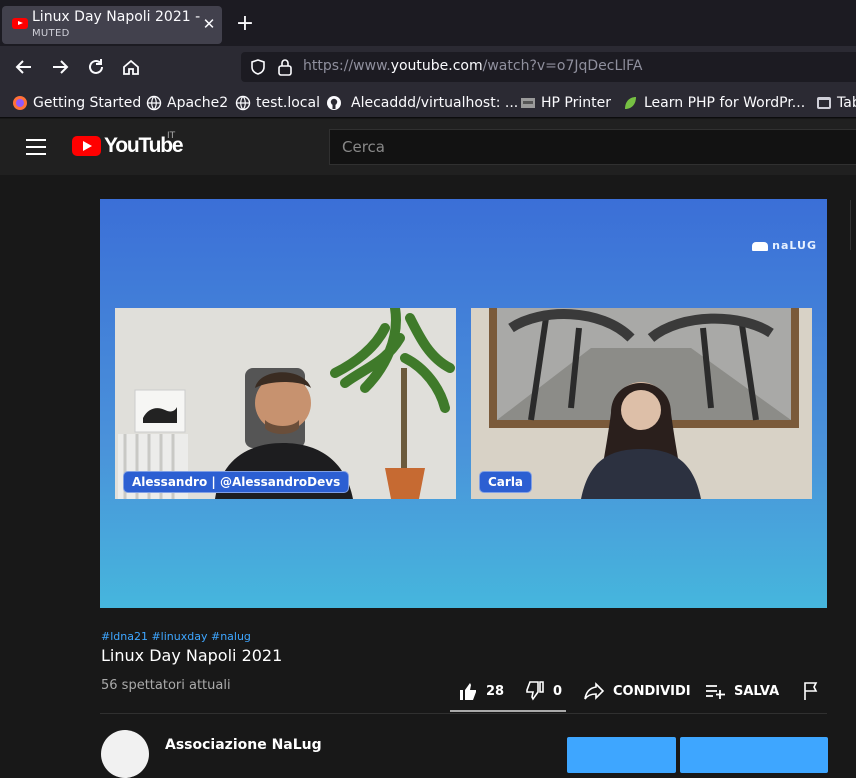  I want to click on bookmark-label: test.local, so click(288, 103).